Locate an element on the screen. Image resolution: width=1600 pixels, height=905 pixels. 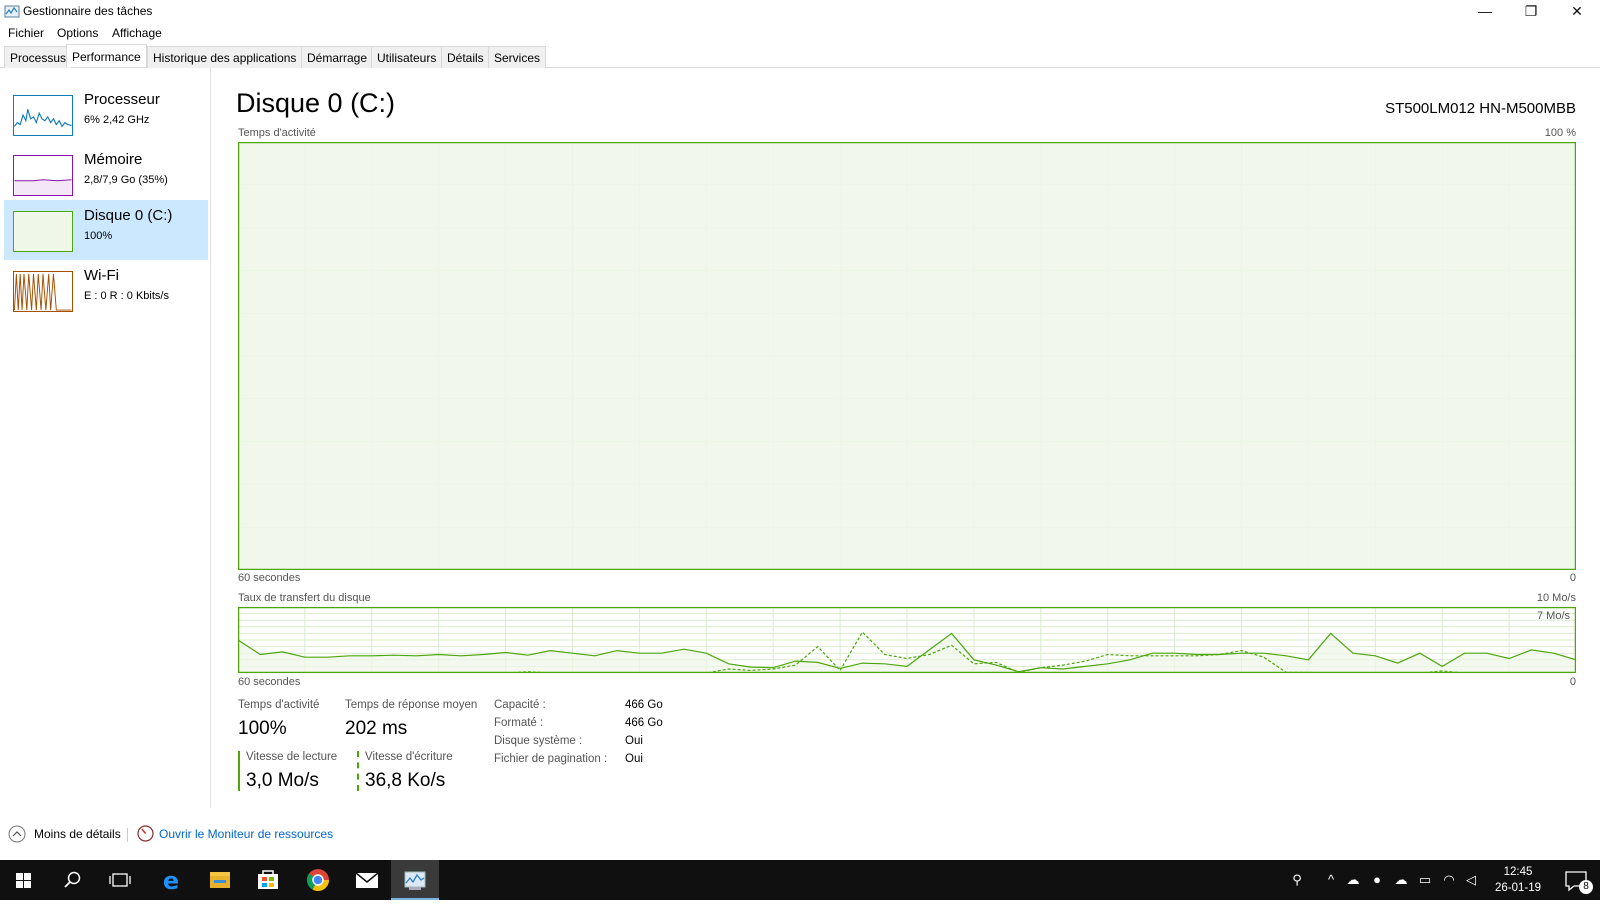
edge-icon: e is located at coordinates (171, 881).